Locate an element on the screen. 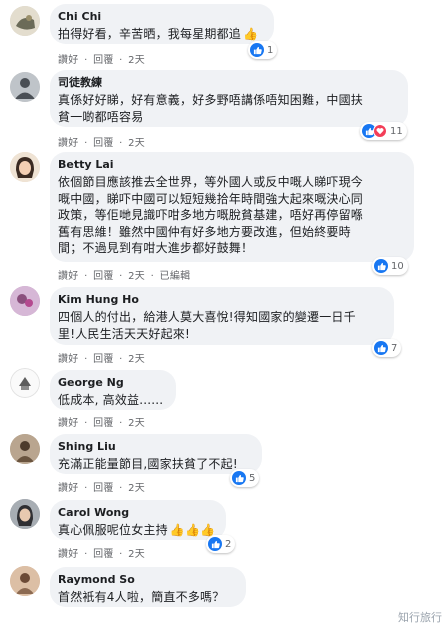 Image resolution: width=448 pixels, height=629 pixels. comment-text: 真係好好睇，好有意義，好多野唔講係唔知困難，中國扶 貧一啲都唔容易 is located at coordinates (228, 108).